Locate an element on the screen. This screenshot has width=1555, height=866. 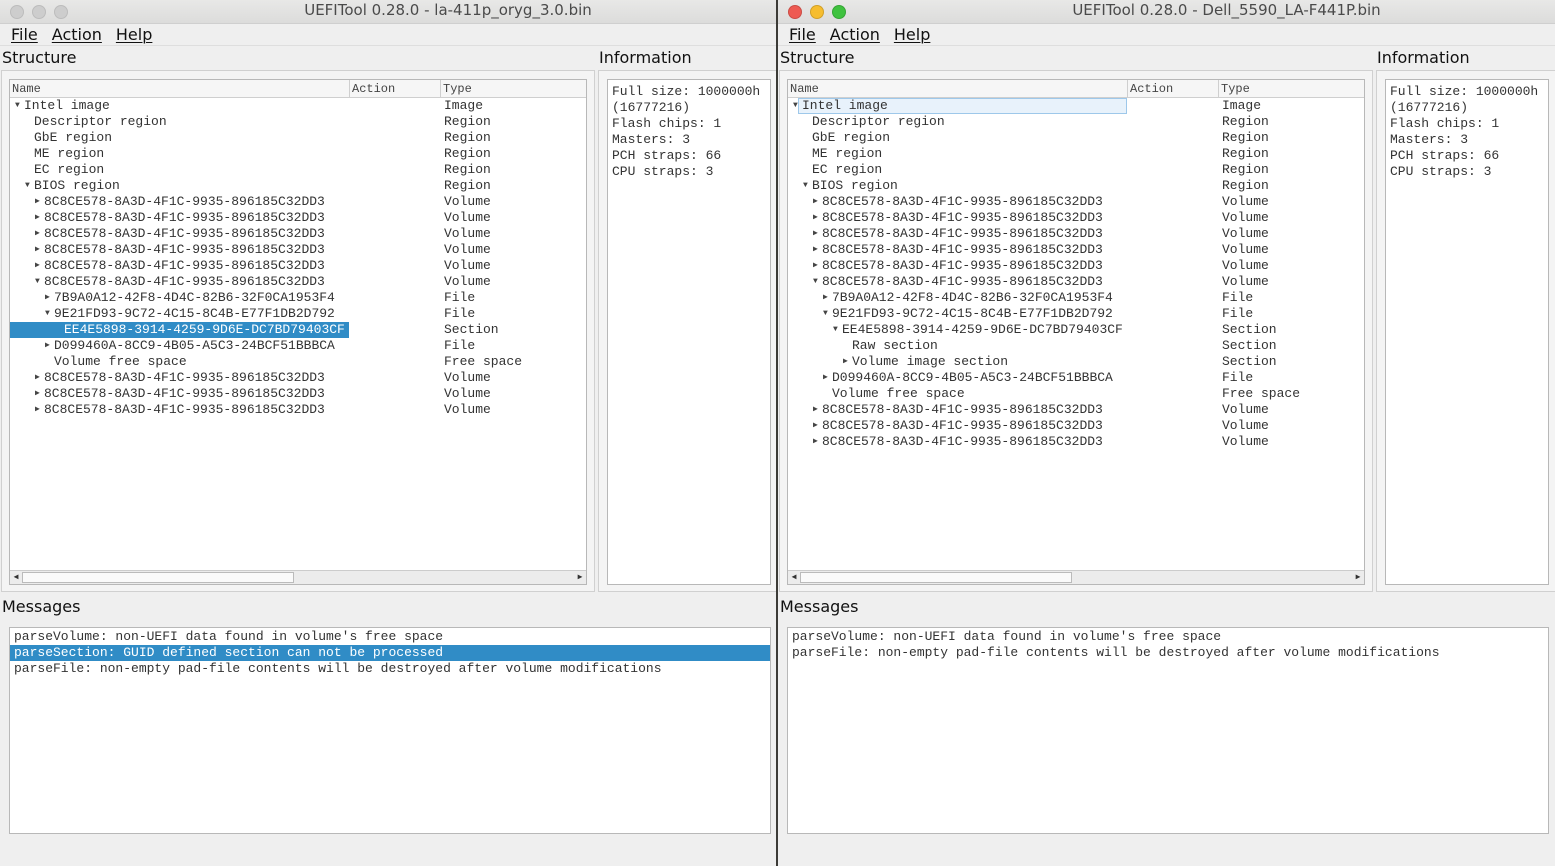
title-bar: UEFITool 0.28.0 - Dell_5590_LA-F441P.bin is located at coordinates (1166, 12).